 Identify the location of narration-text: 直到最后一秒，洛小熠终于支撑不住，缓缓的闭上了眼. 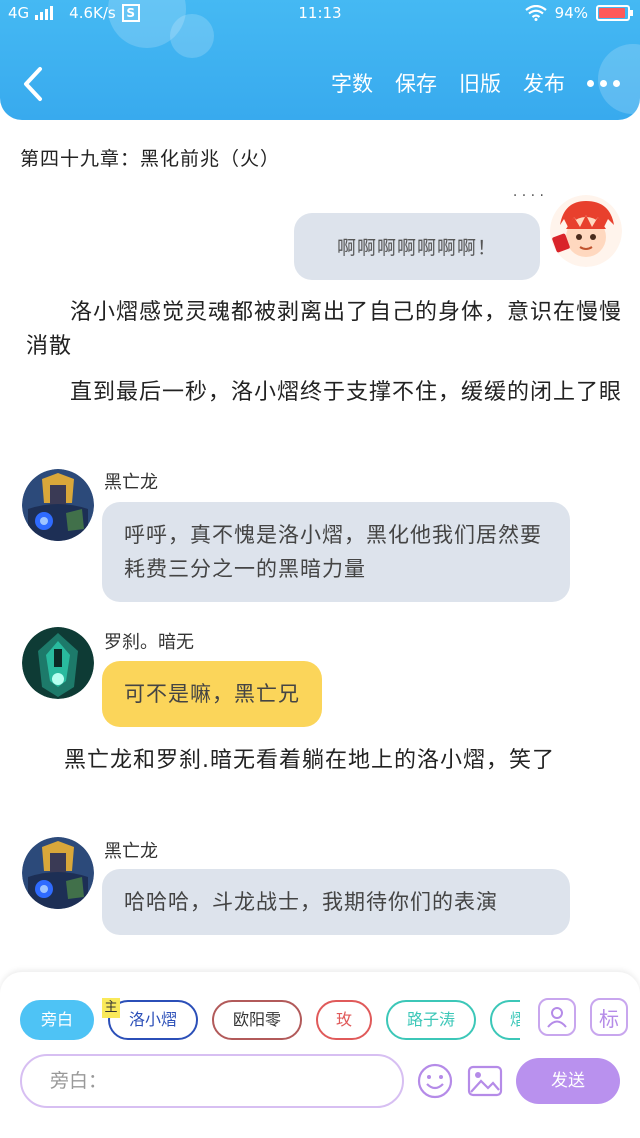
(346, 392).